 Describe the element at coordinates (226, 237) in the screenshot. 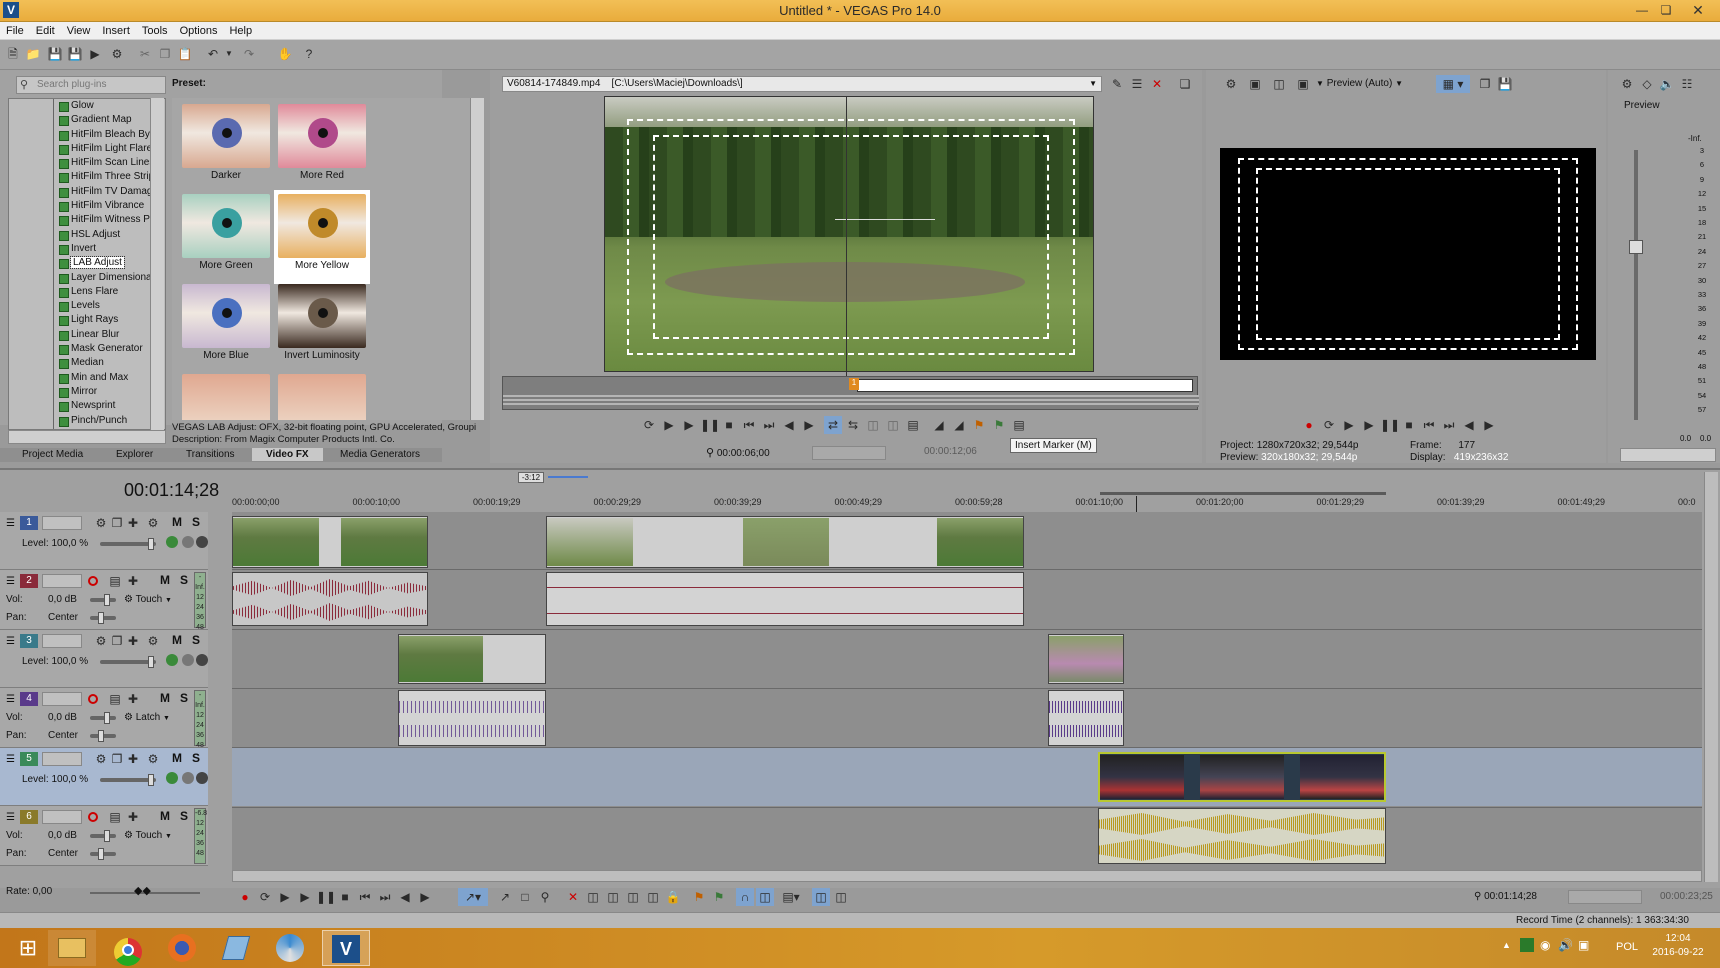

I see `preset-thumbnail: More Green` at that location.